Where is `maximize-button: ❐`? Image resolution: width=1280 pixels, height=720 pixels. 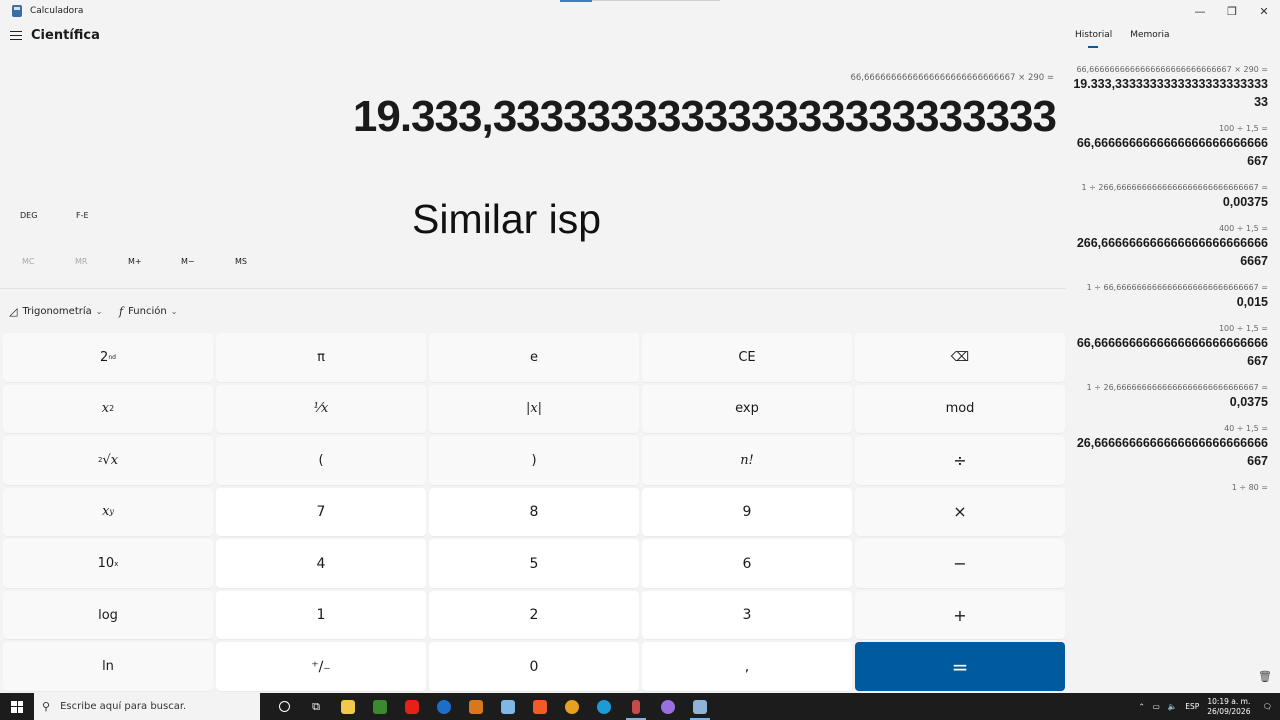 maximize-button: ❐ is located at coordinates (1232, 11).